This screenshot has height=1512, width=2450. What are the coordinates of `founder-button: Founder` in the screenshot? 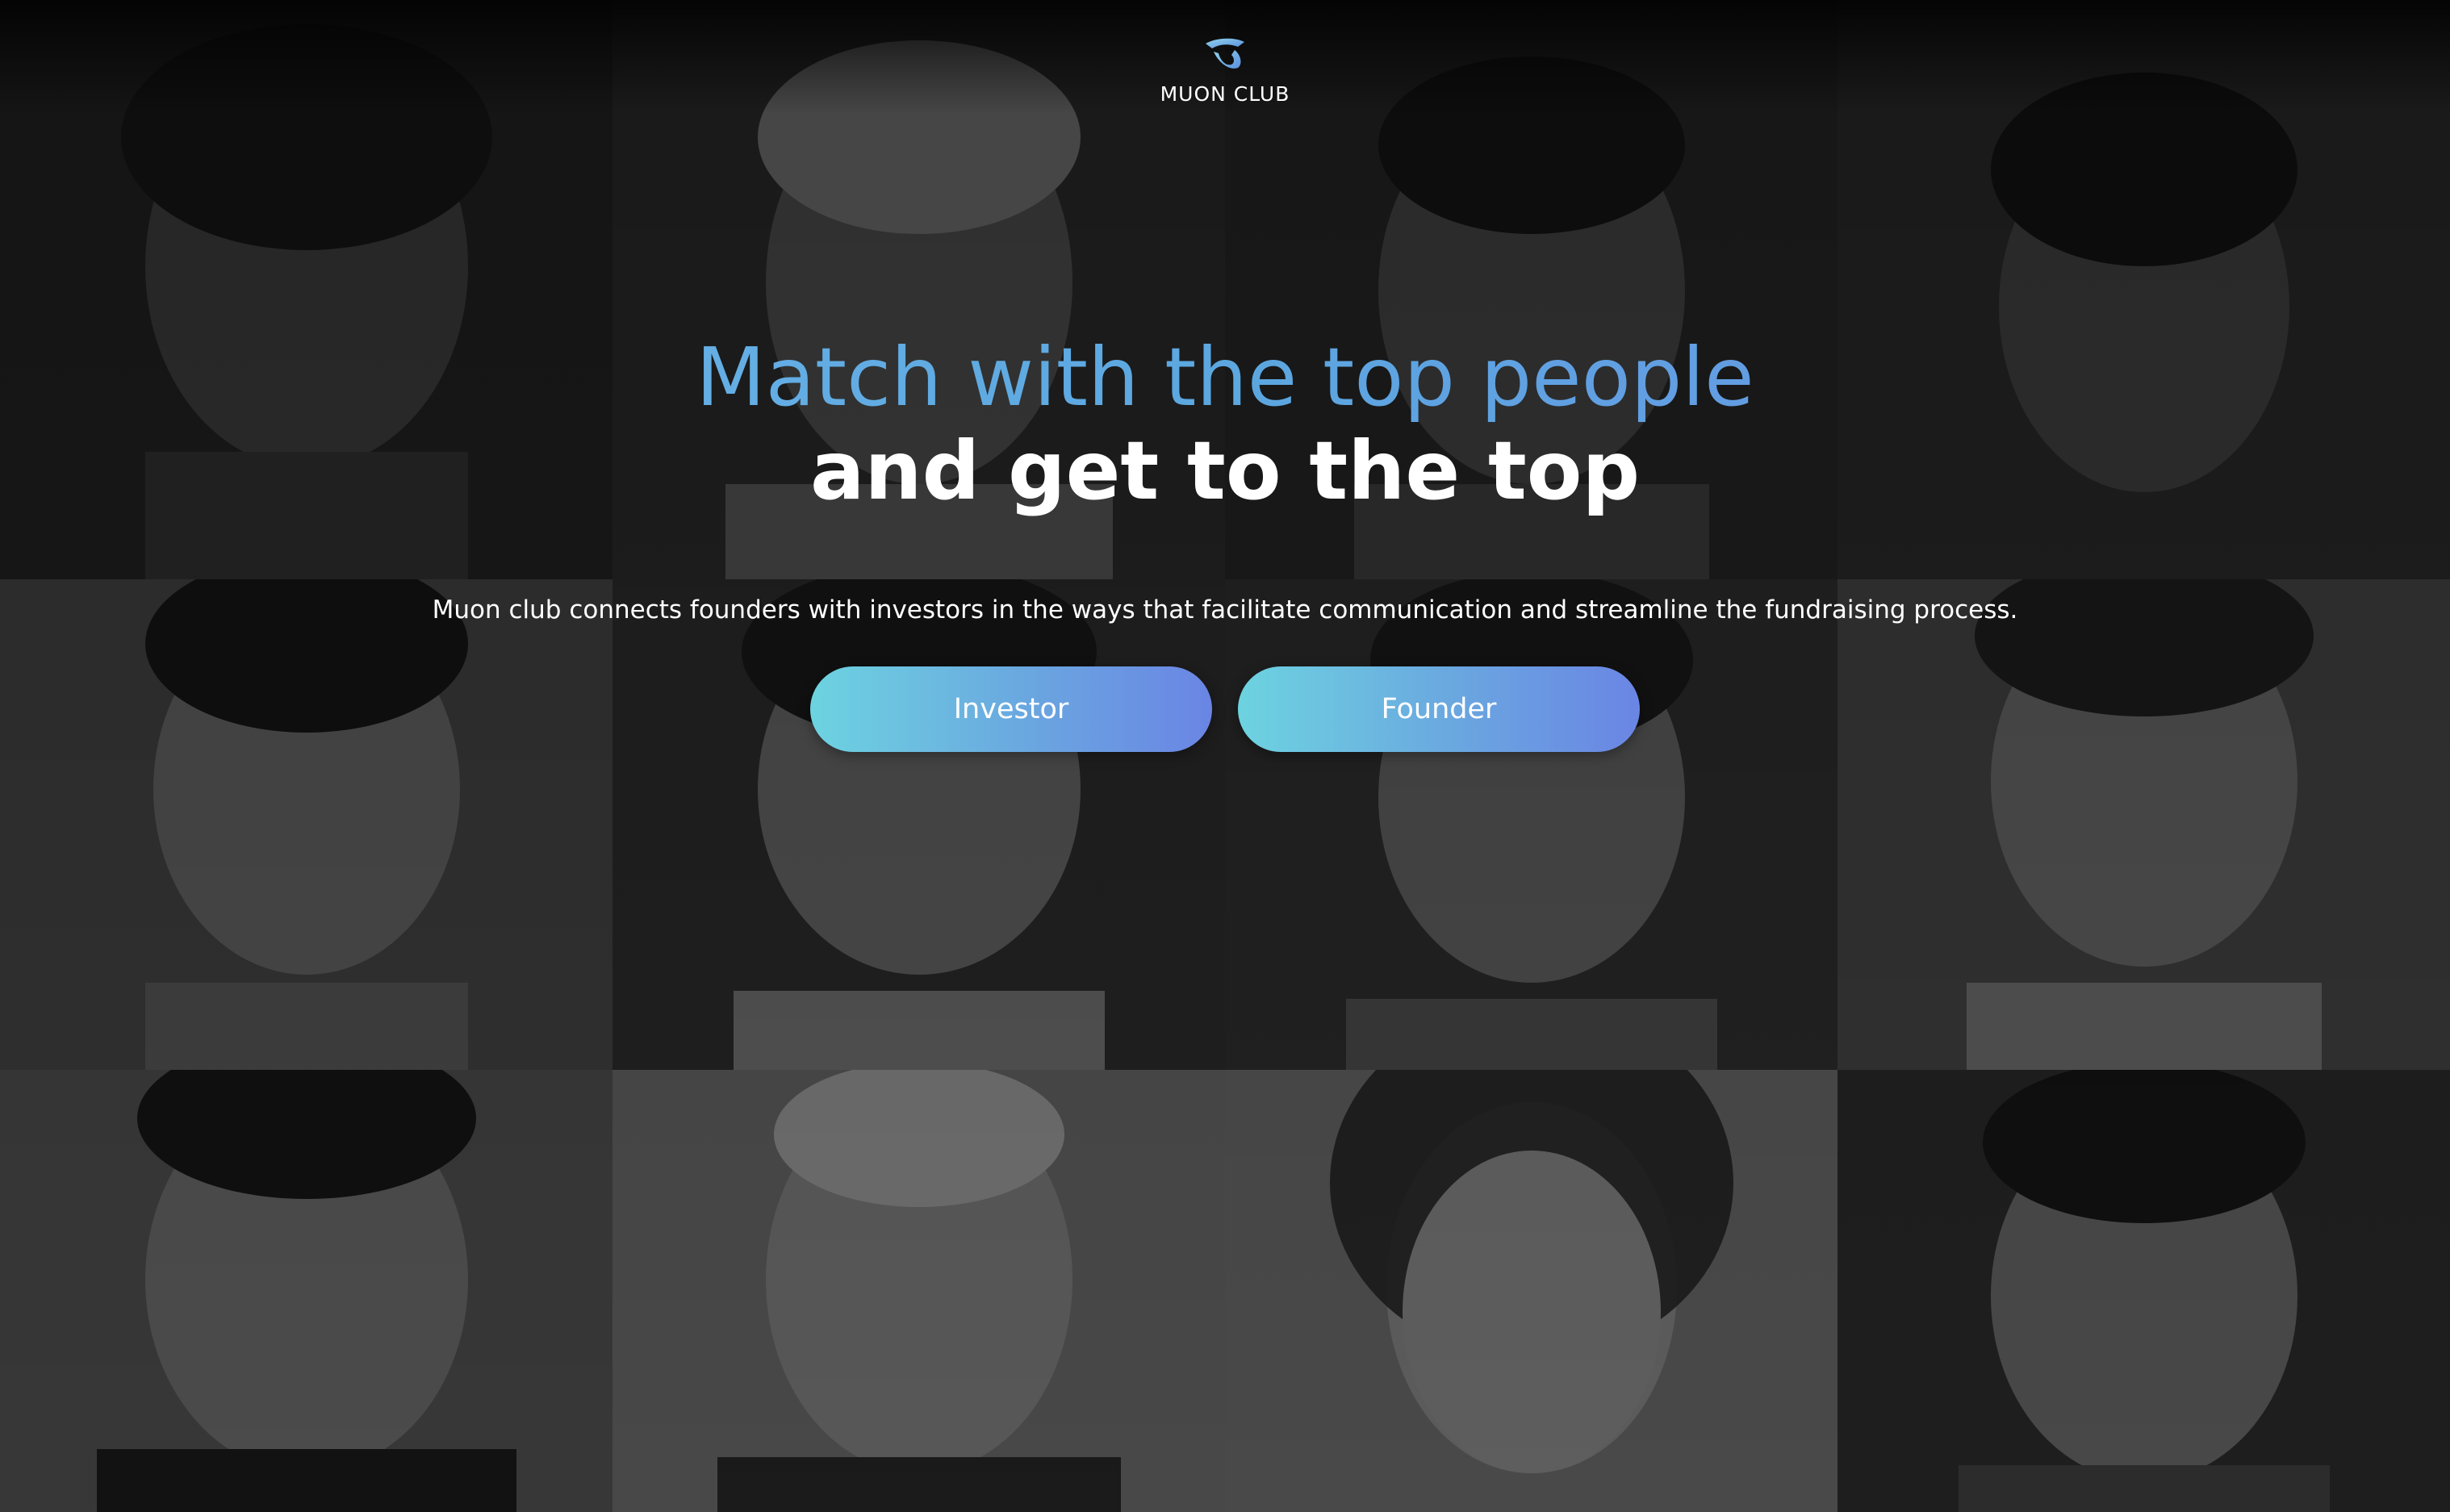 It's located at (1439, 709).